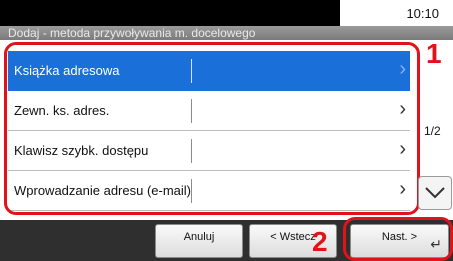  I want to click on status-bar: 10:10, so click(226, 13).